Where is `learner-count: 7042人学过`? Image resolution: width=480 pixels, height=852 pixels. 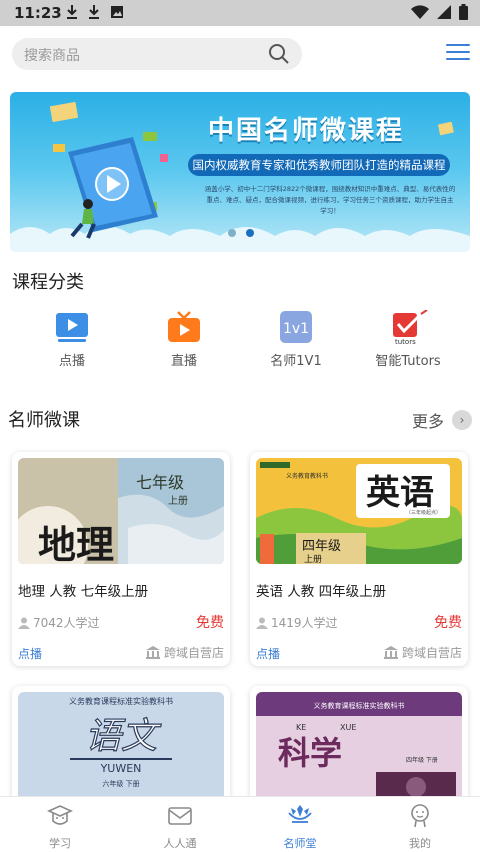
learner-count: 7042人学过 is located at coordinates (59, 622).